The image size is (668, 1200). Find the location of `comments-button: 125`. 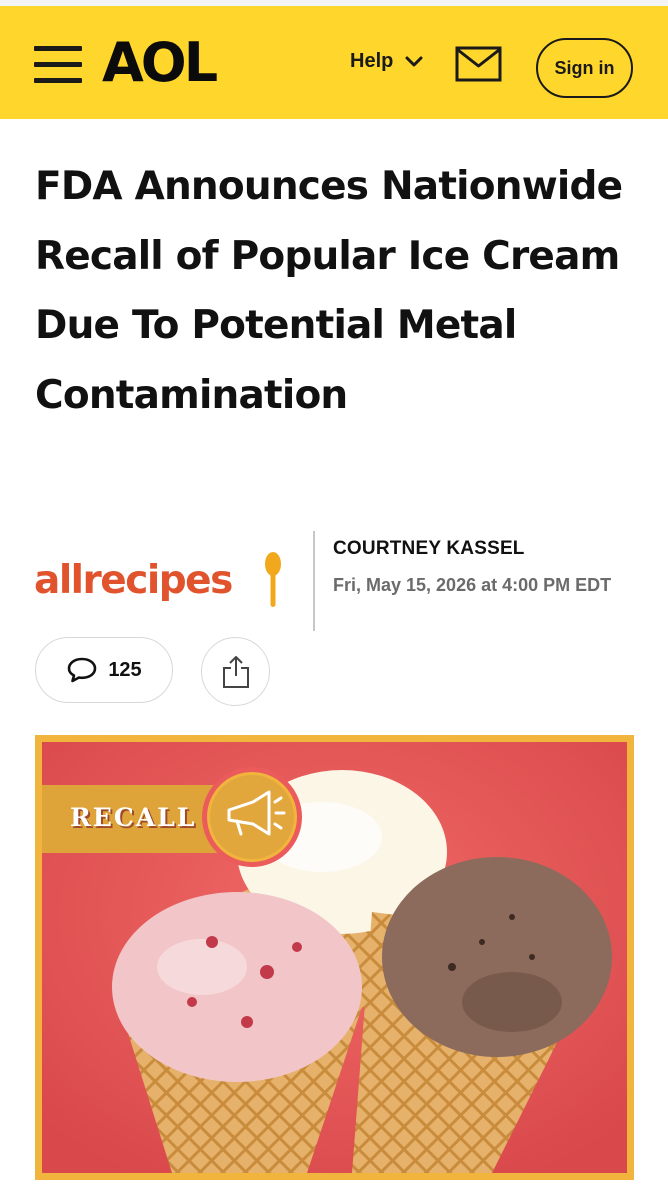

comments-button: 125 is located at coordinates (104, 670).